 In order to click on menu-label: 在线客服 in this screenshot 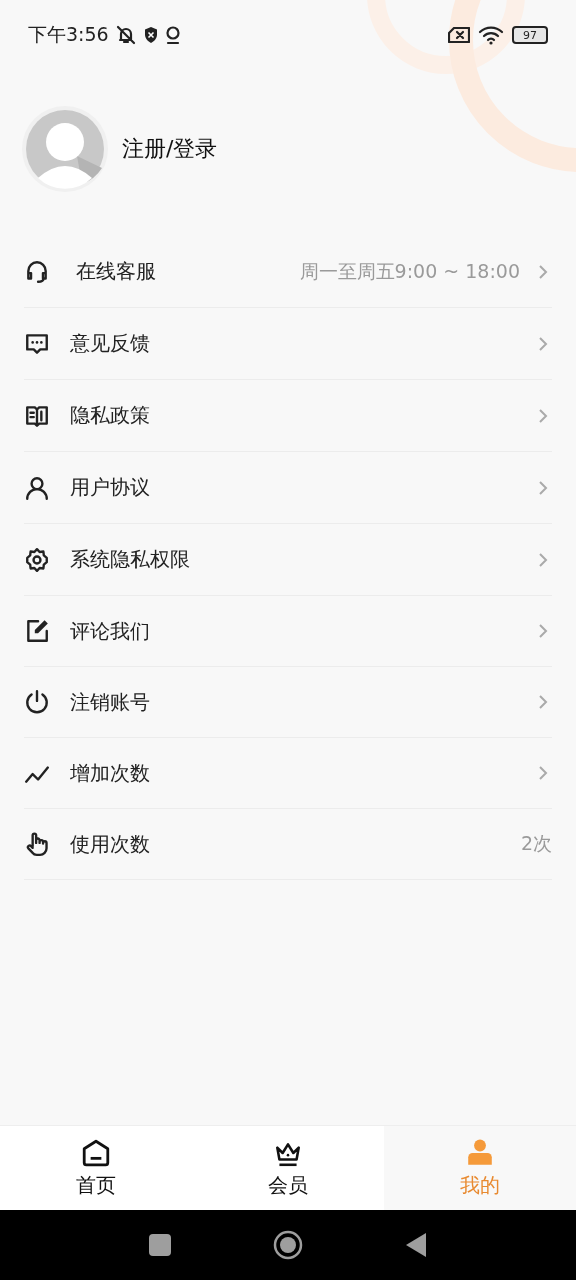, I will do `click(116, 271)`.